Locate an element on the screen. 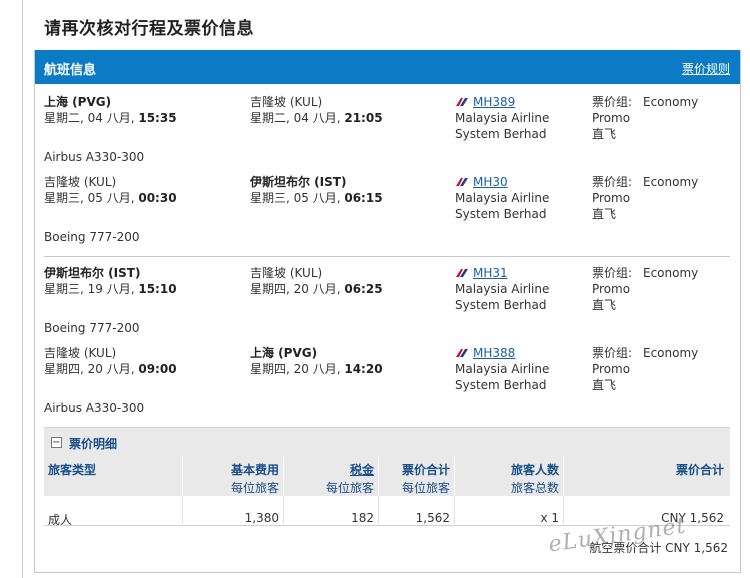 Image resolution: width=750 pixels, height=578 pixels. departure-datetime: 星期三, 05 八月, 00:30 is located at coordinates (110, 198).